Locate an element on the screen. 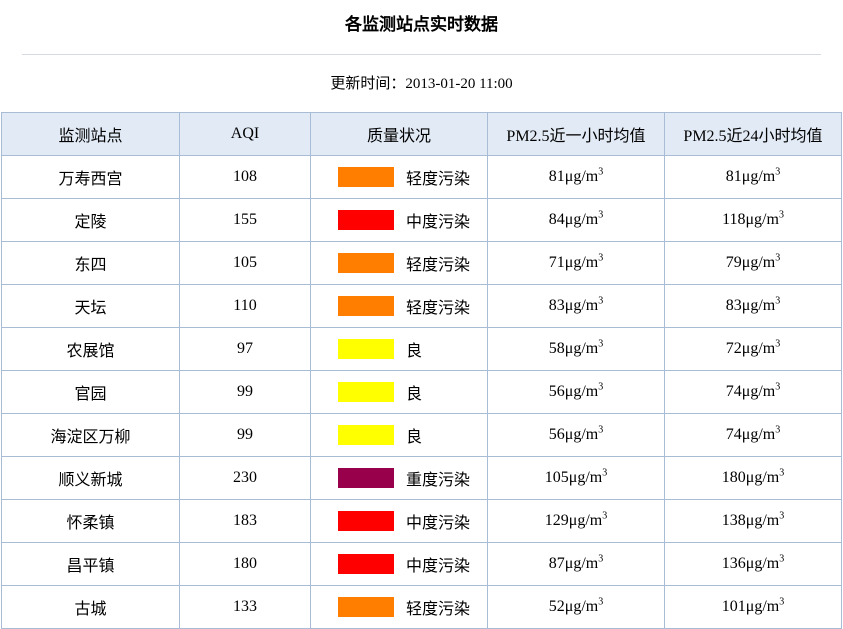 The width and height of the screenshot is (843, 629). pm25-24h-cell: 136μg/m3 is located at coordinates (753, 564).